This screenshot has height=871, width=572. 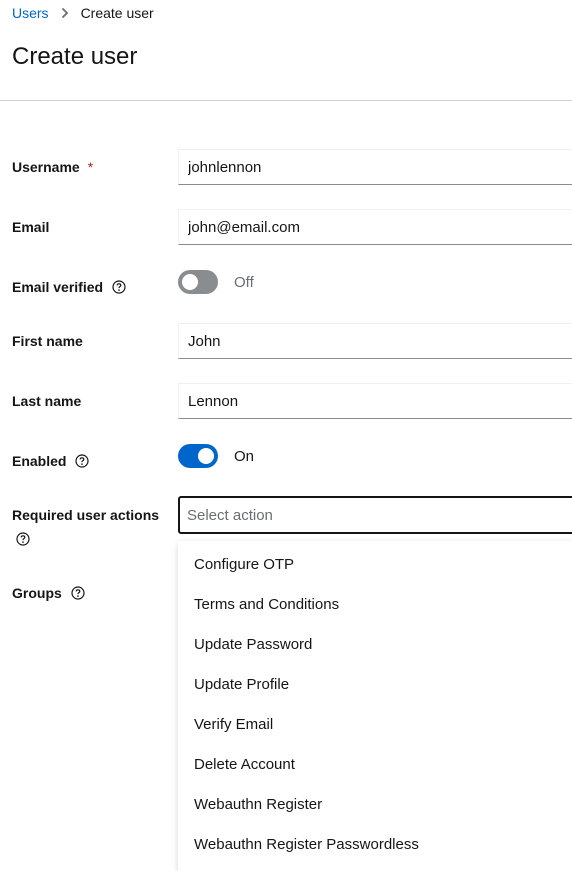 I want to click on last-name-label-text: Last name, so click(x=47, y=401).